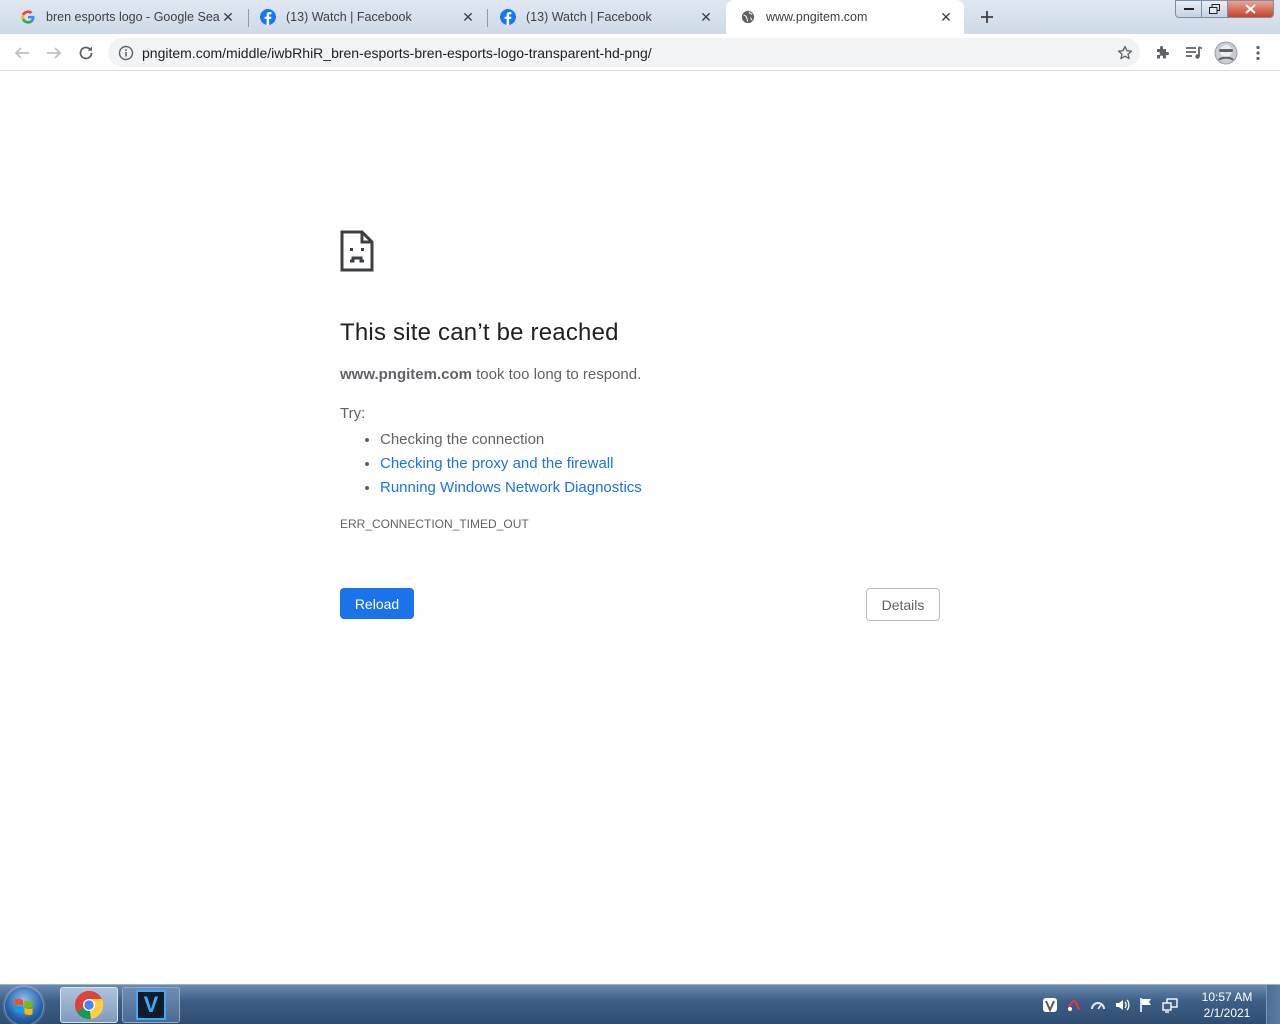 The height and width of the screenshot is (1024, 1280). What do you see at coordinates (357, 251) in the screenshot?
I see `sad-page-icon` at bounding box center [357, 251].